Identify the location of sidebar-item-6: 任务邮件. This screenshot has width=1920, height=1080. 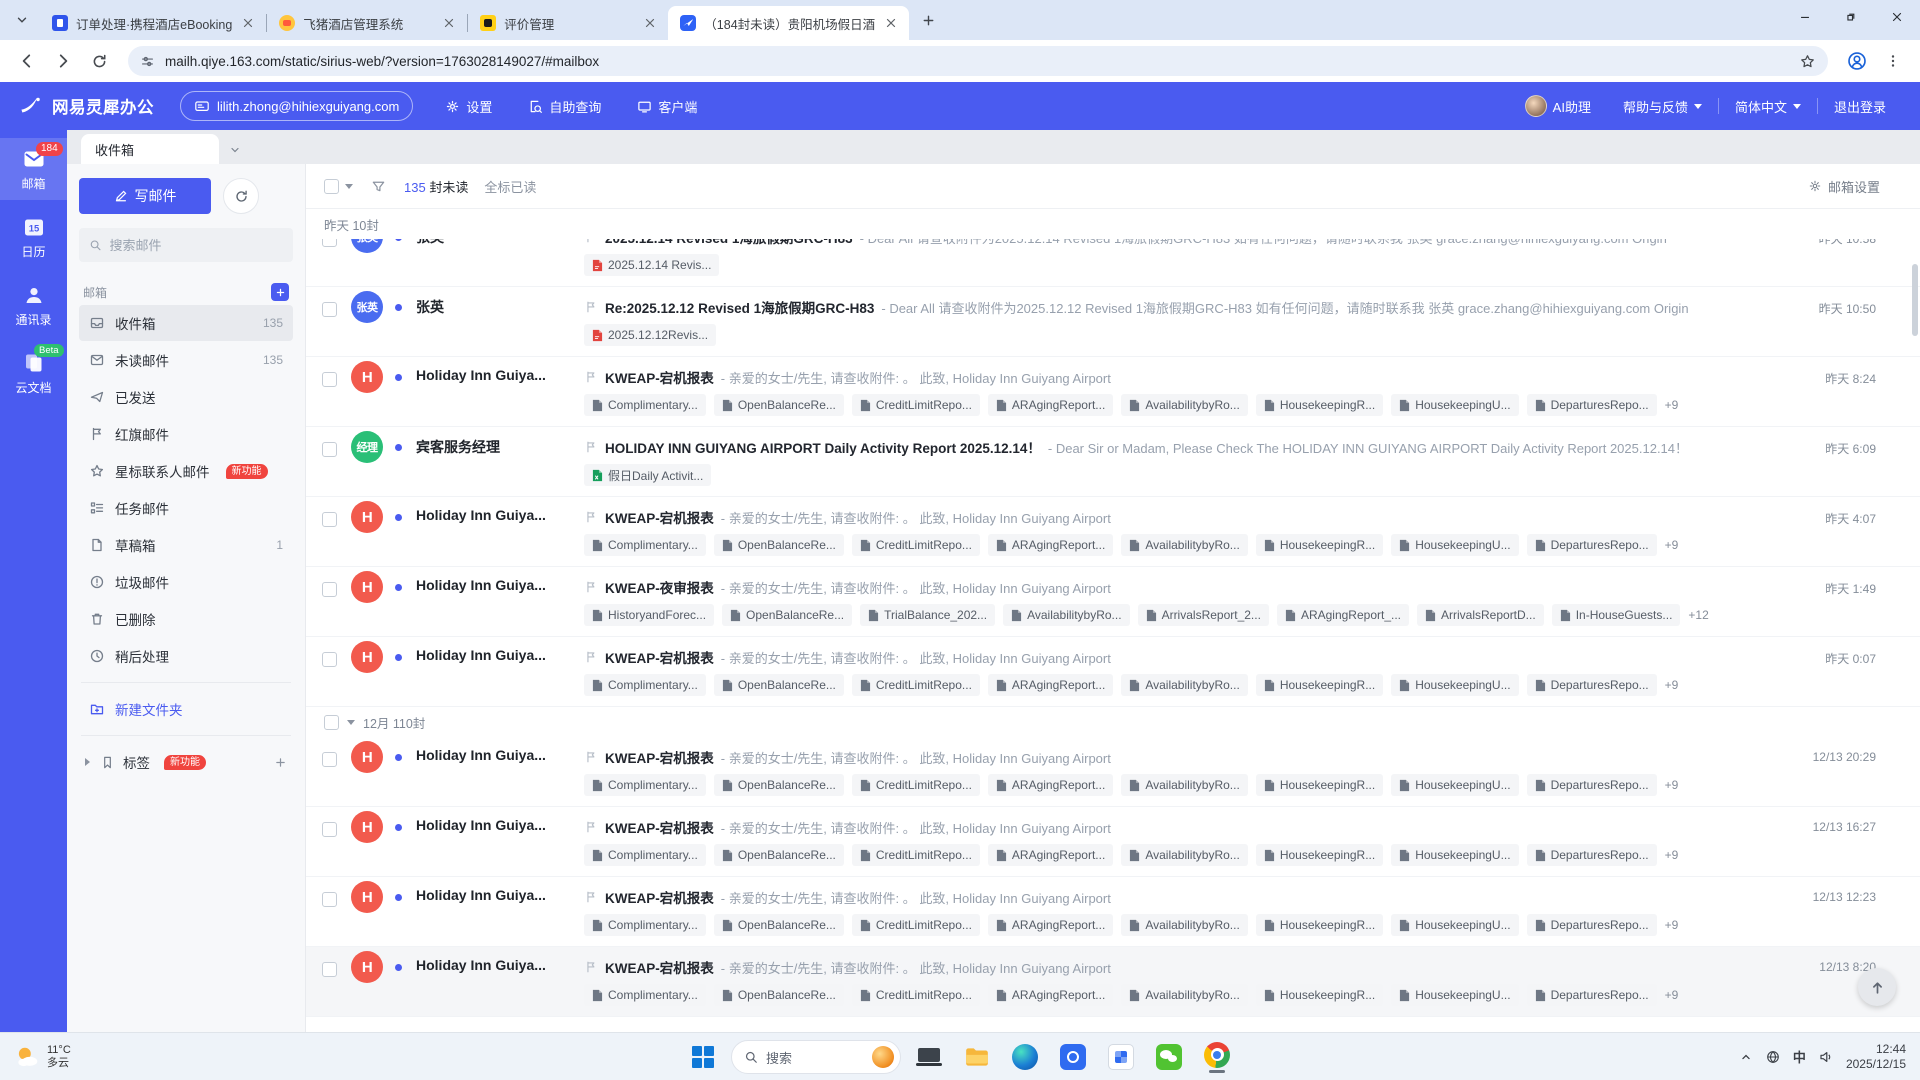
(186, 508).